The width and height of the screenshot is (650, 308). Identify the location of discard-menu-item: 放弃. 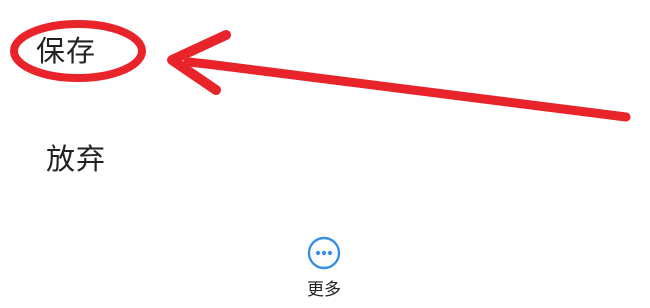
(173, 159).